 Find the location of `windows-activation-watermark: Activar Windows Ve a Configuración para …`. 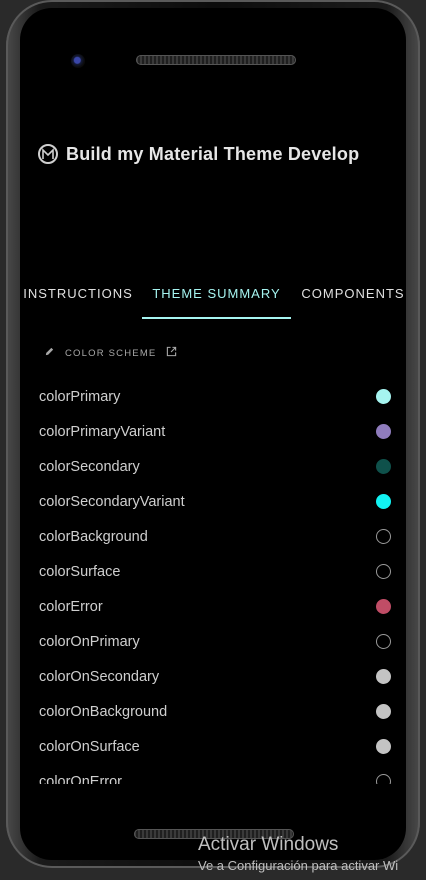

windows-activation-watermark: Activar Windows Ve a Configuración para … is located at coordinates (298, 853).